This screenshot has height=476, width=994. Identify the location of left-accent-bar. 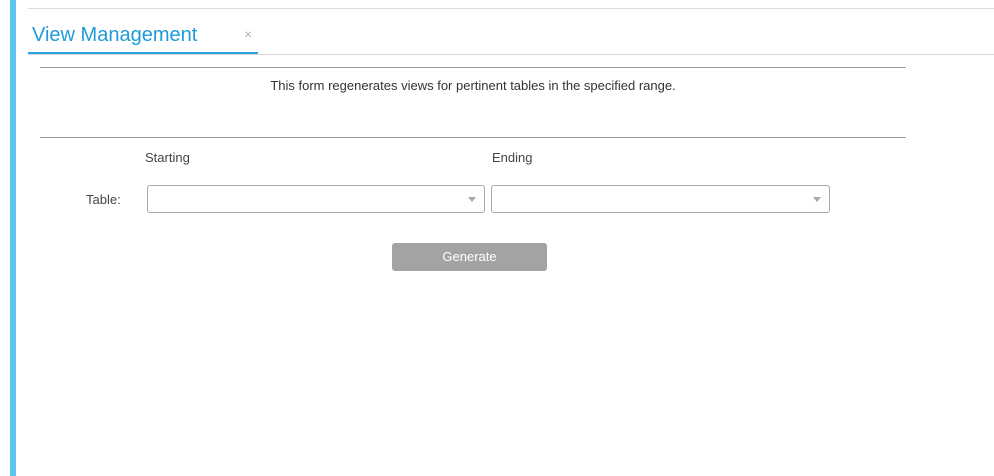
(13, 238).